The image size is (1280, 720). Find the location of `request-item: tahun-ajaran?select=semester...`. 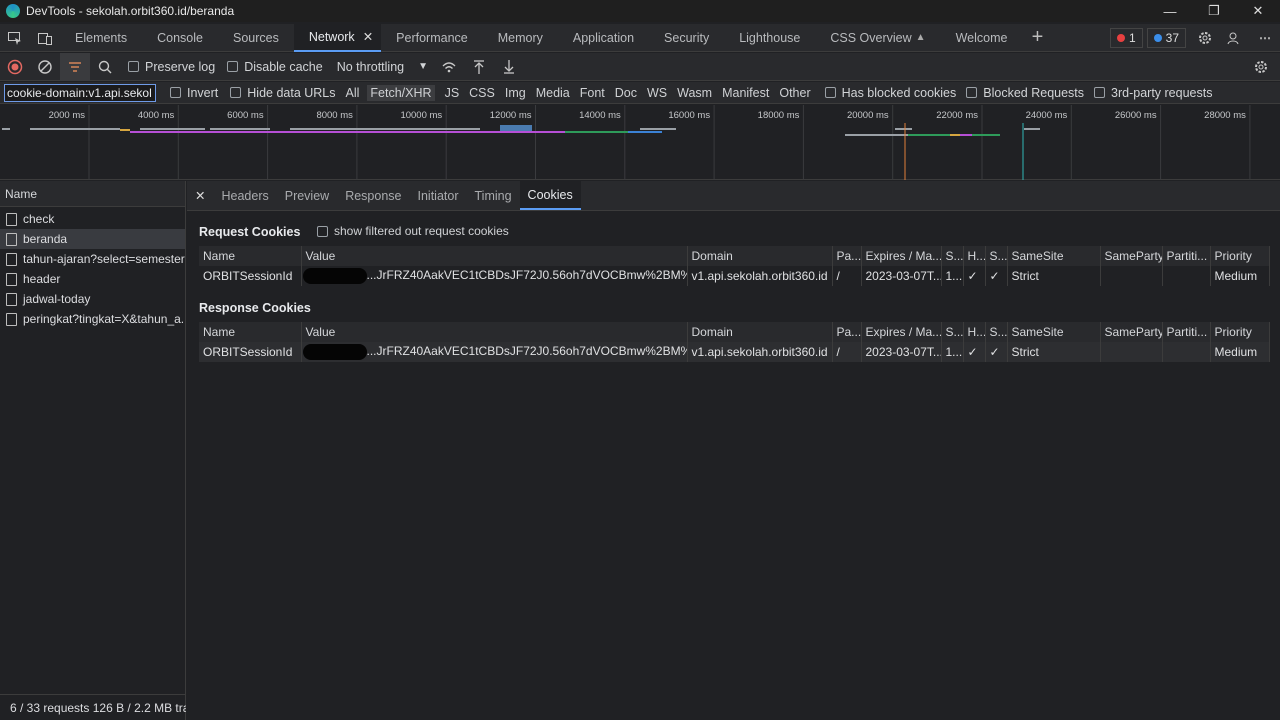

request-item: tahun-ajaran?select=semester... is located at coordinates (92, 259).